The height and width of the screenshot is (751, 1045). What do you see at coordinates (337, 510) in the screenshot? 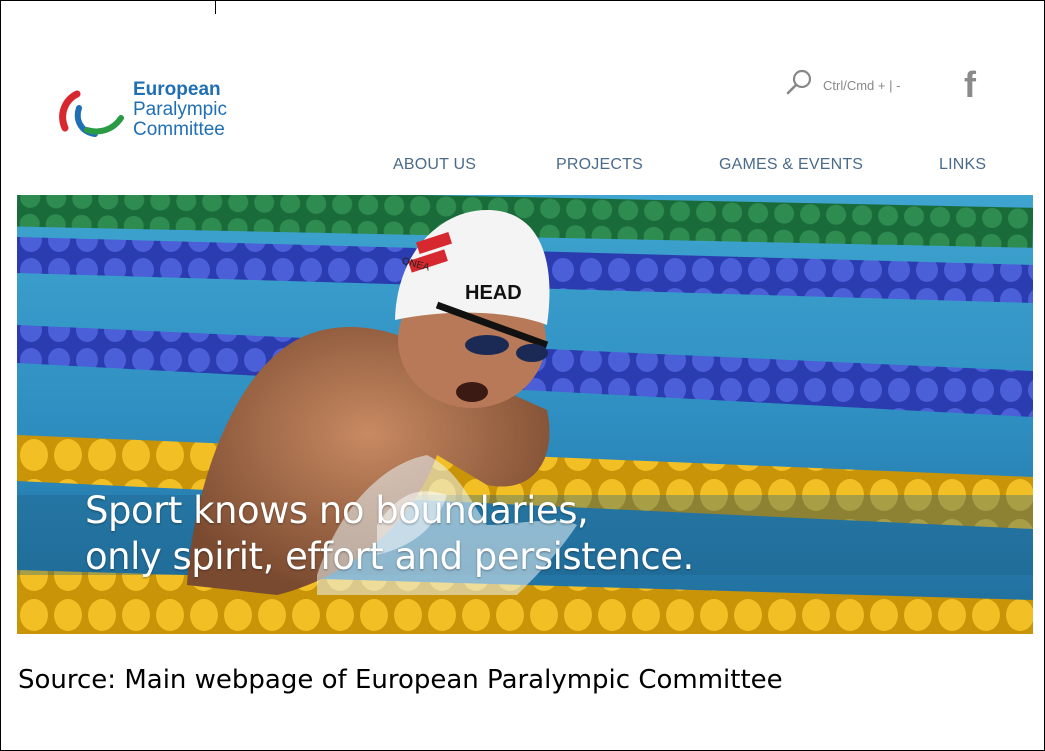
I see `hero-caption-line-1: Sport knows no boundaries,` at bounding box center [337, 510].